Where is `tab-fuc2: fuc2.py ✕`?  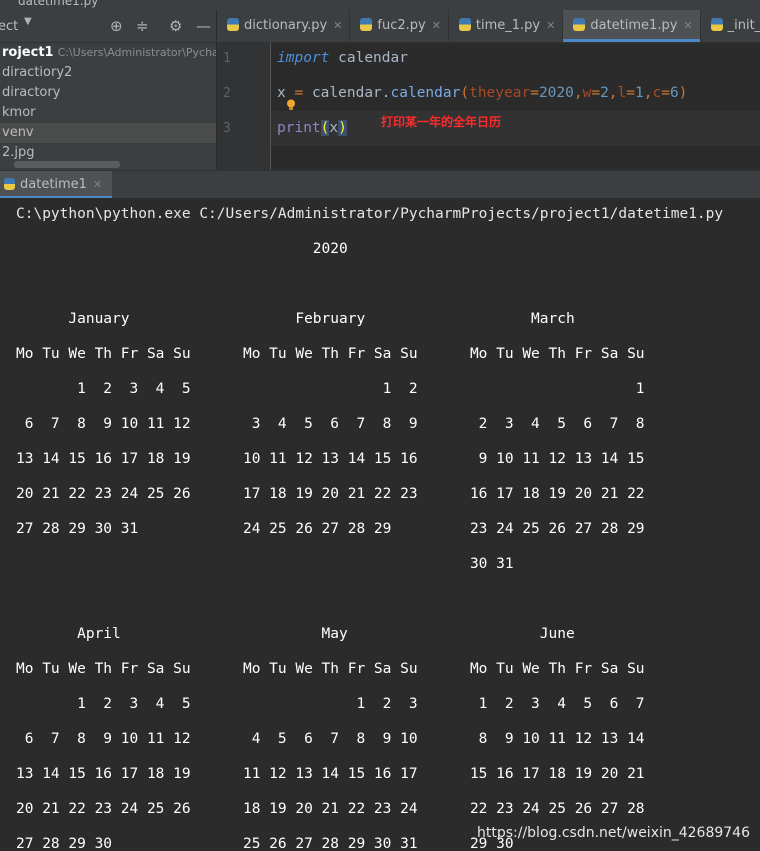 tab-fuc2: fuc2.py ✕ is located at coordinates (399, 26).